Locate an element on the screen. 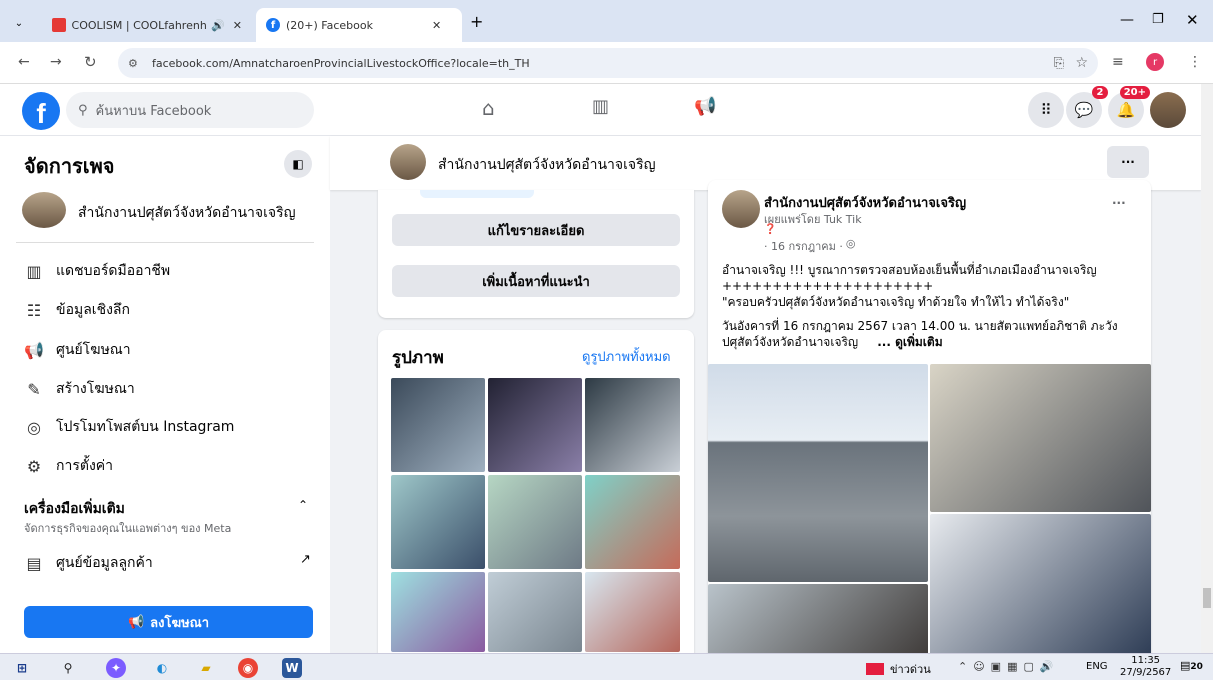 The height and width of the screenshot is (680, 1213). add-featured-button: เพิ่มเนื้อหาที่แนะนำ is located at coordinates (536, 281).